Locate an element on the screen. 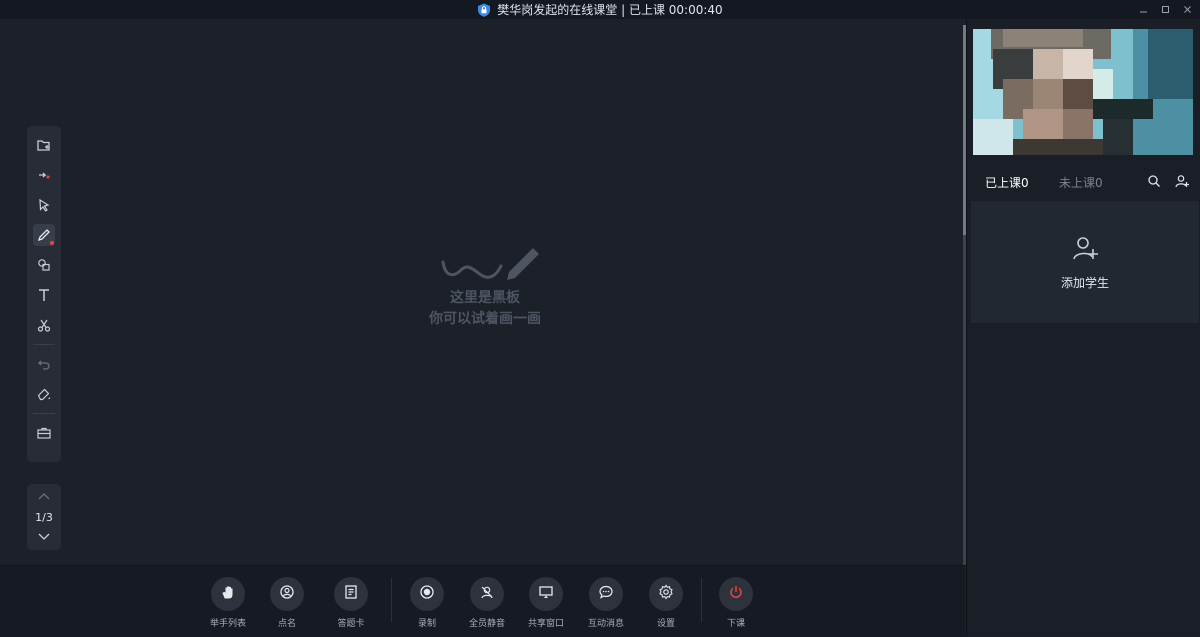 The width and height of the screenshot is (1200, 637). pen-color-dot is located at coordinates (52, 243).